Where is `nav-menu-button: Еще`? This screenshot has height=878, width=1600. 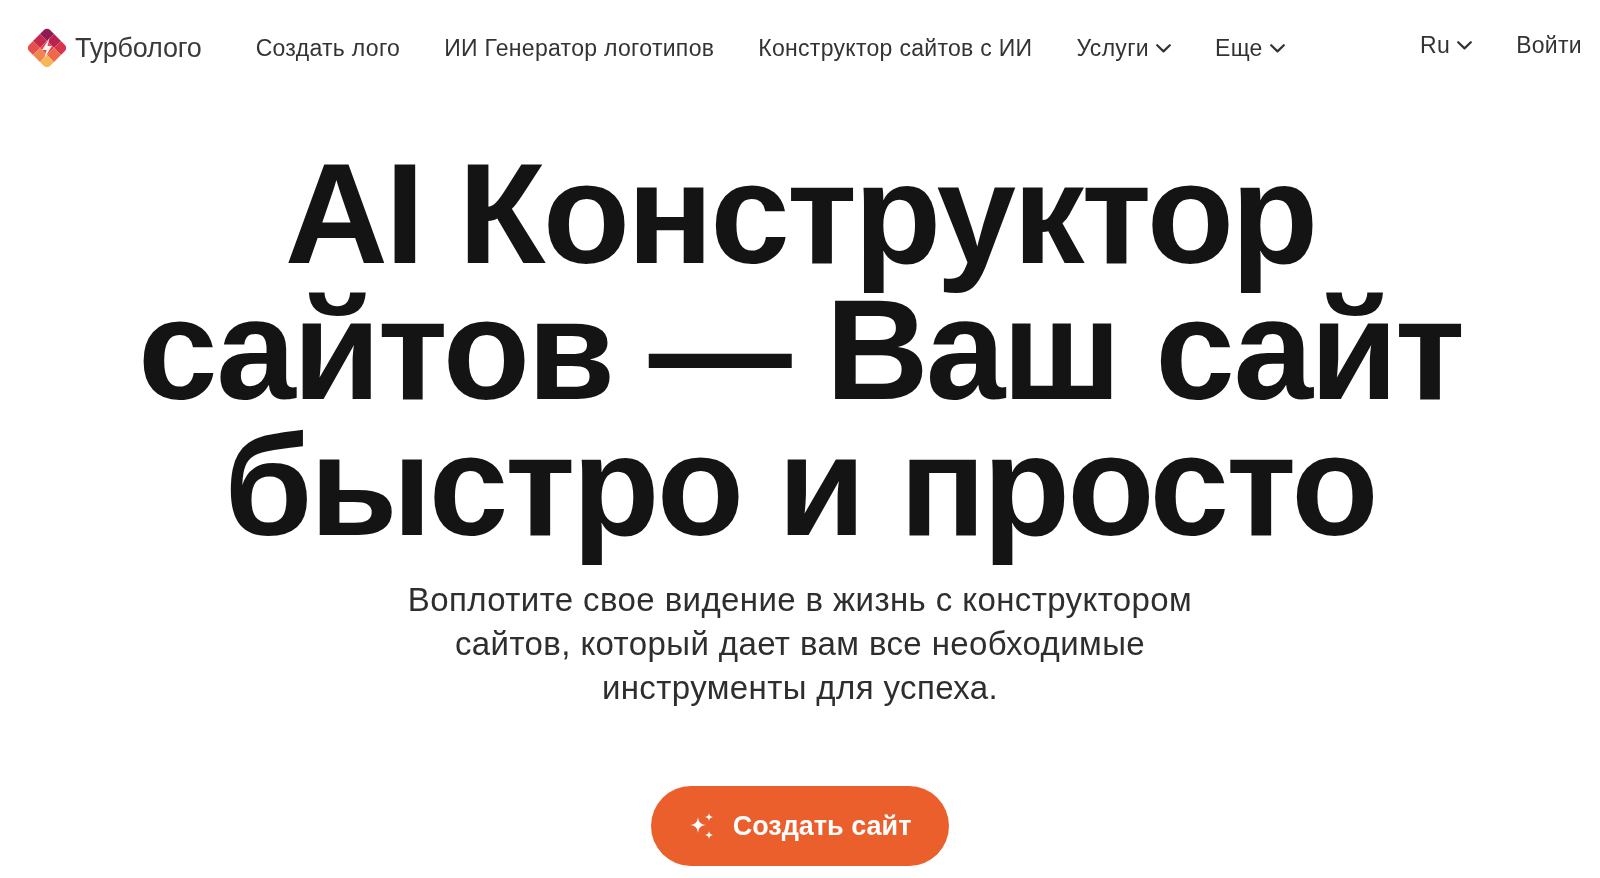 nav-menu-button: Еще is located at coordinates (1250, 48).